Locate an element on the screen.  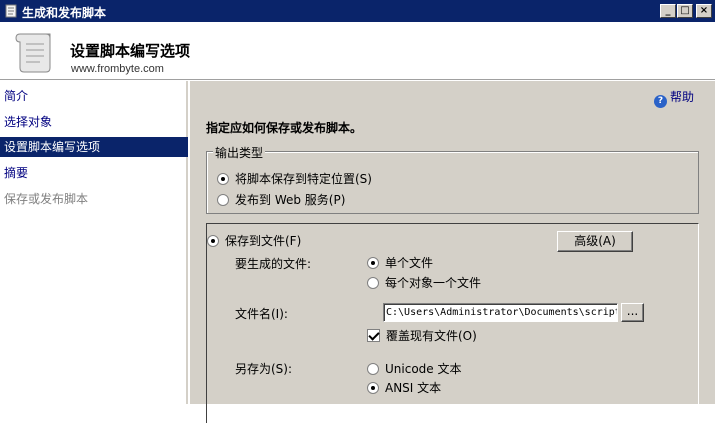
file-per-object-radio is located at coordinates (373, 283).